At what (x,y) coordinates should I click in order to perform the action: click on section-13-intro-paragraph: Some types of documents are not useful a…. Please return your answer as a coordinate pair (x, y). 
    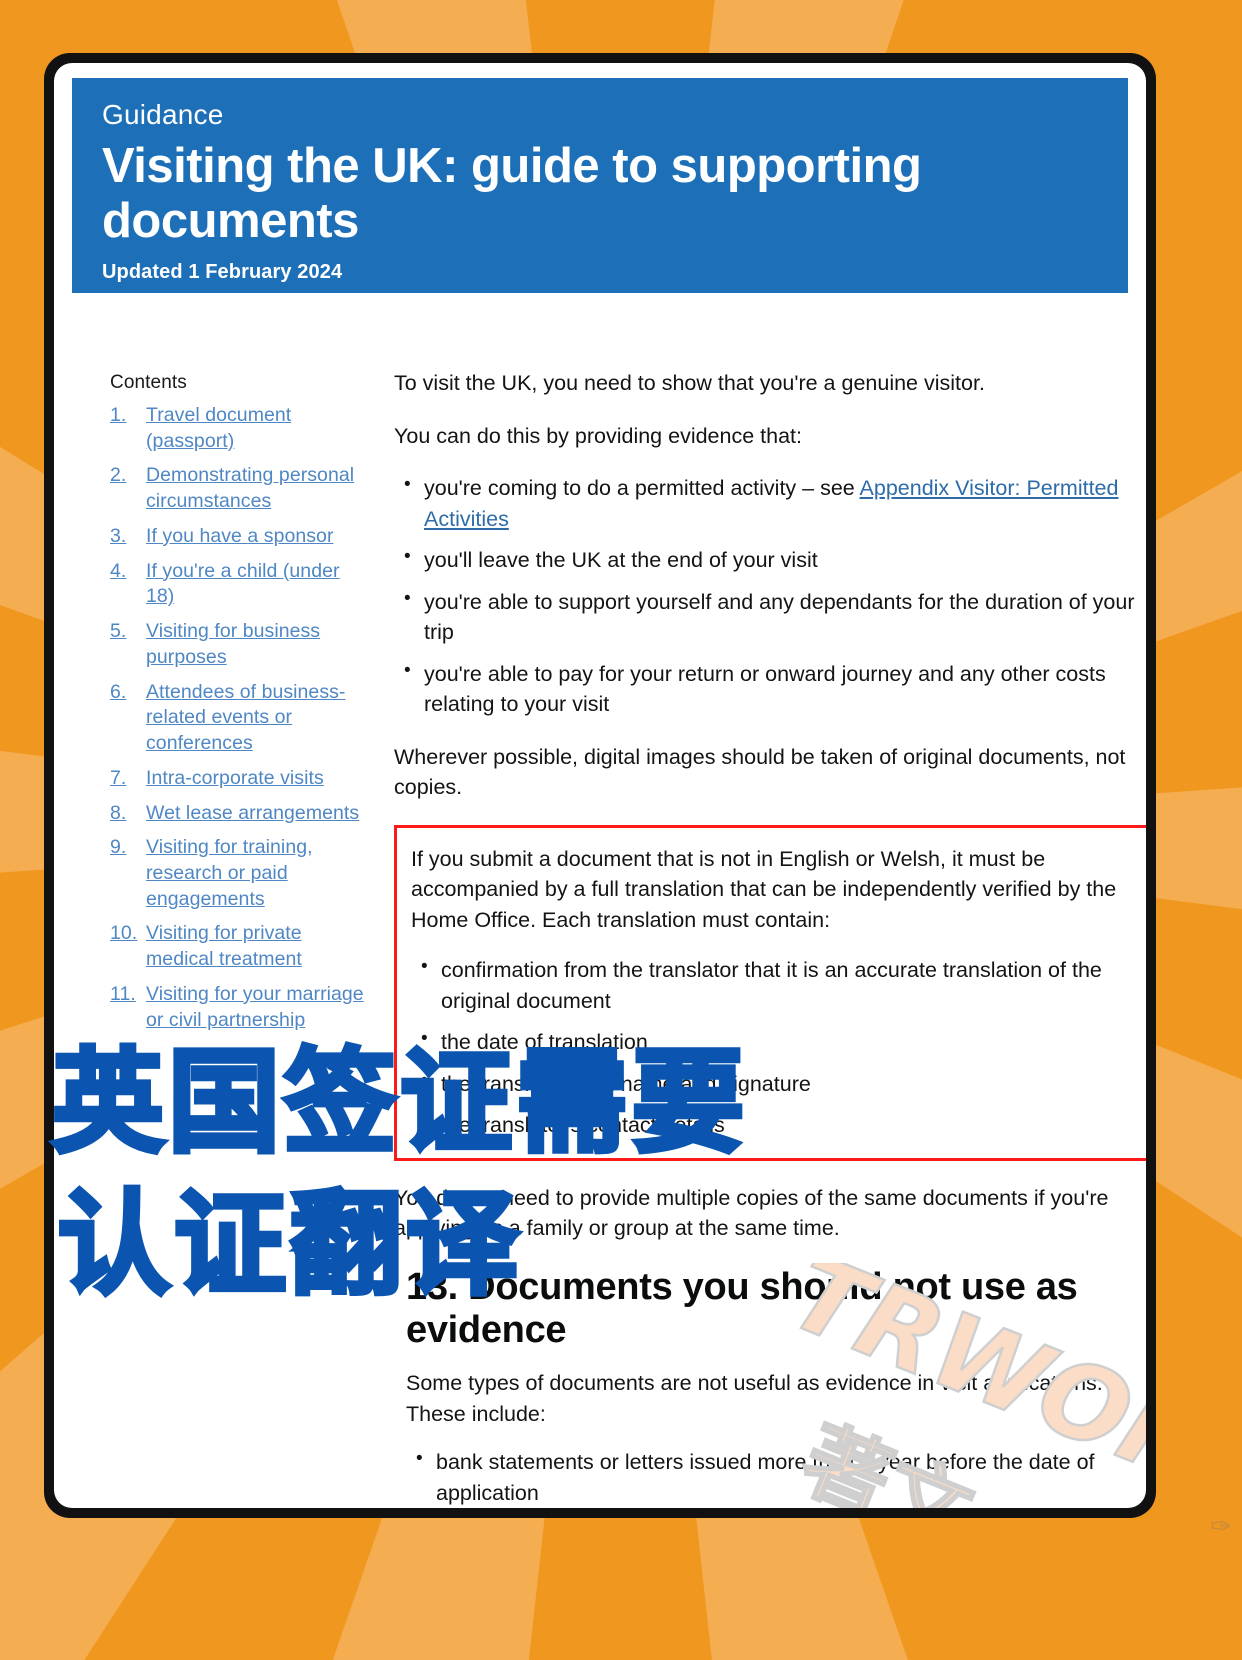
    Looking at the image, I should click on (754, 1398).